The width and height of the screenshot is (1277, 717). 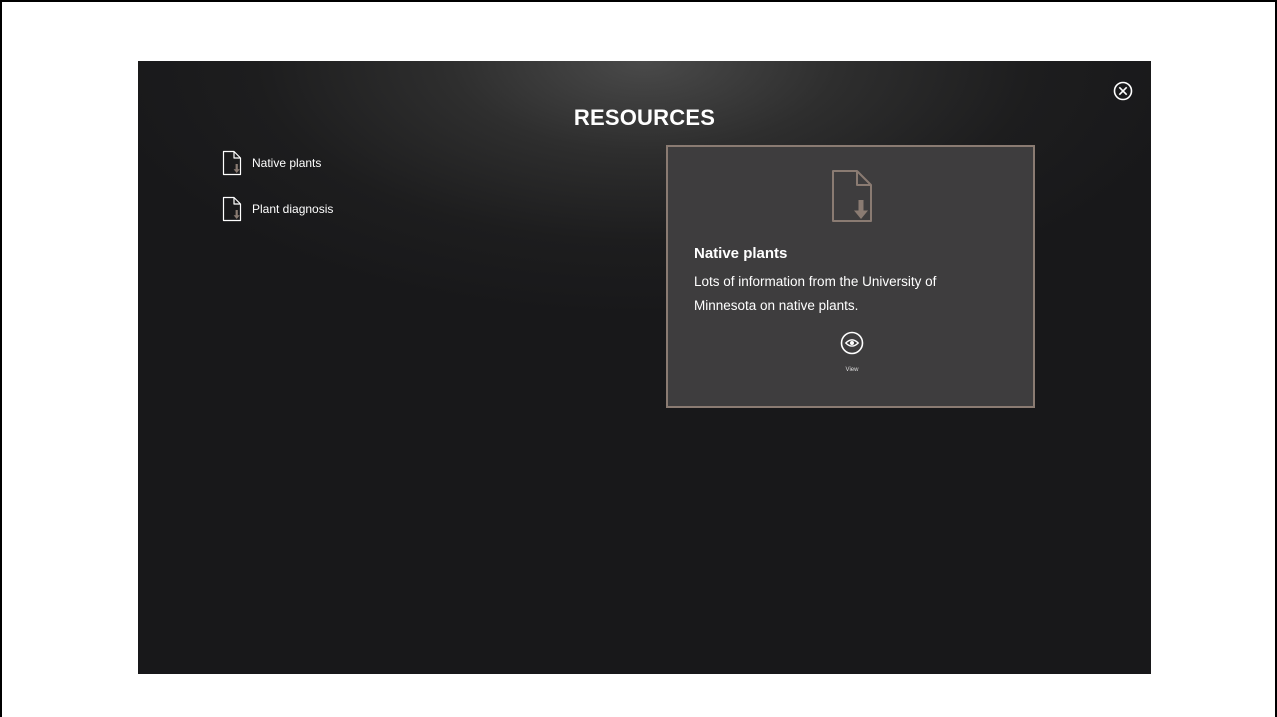 I want to click on eye-icon, so click(x=852, y=343).